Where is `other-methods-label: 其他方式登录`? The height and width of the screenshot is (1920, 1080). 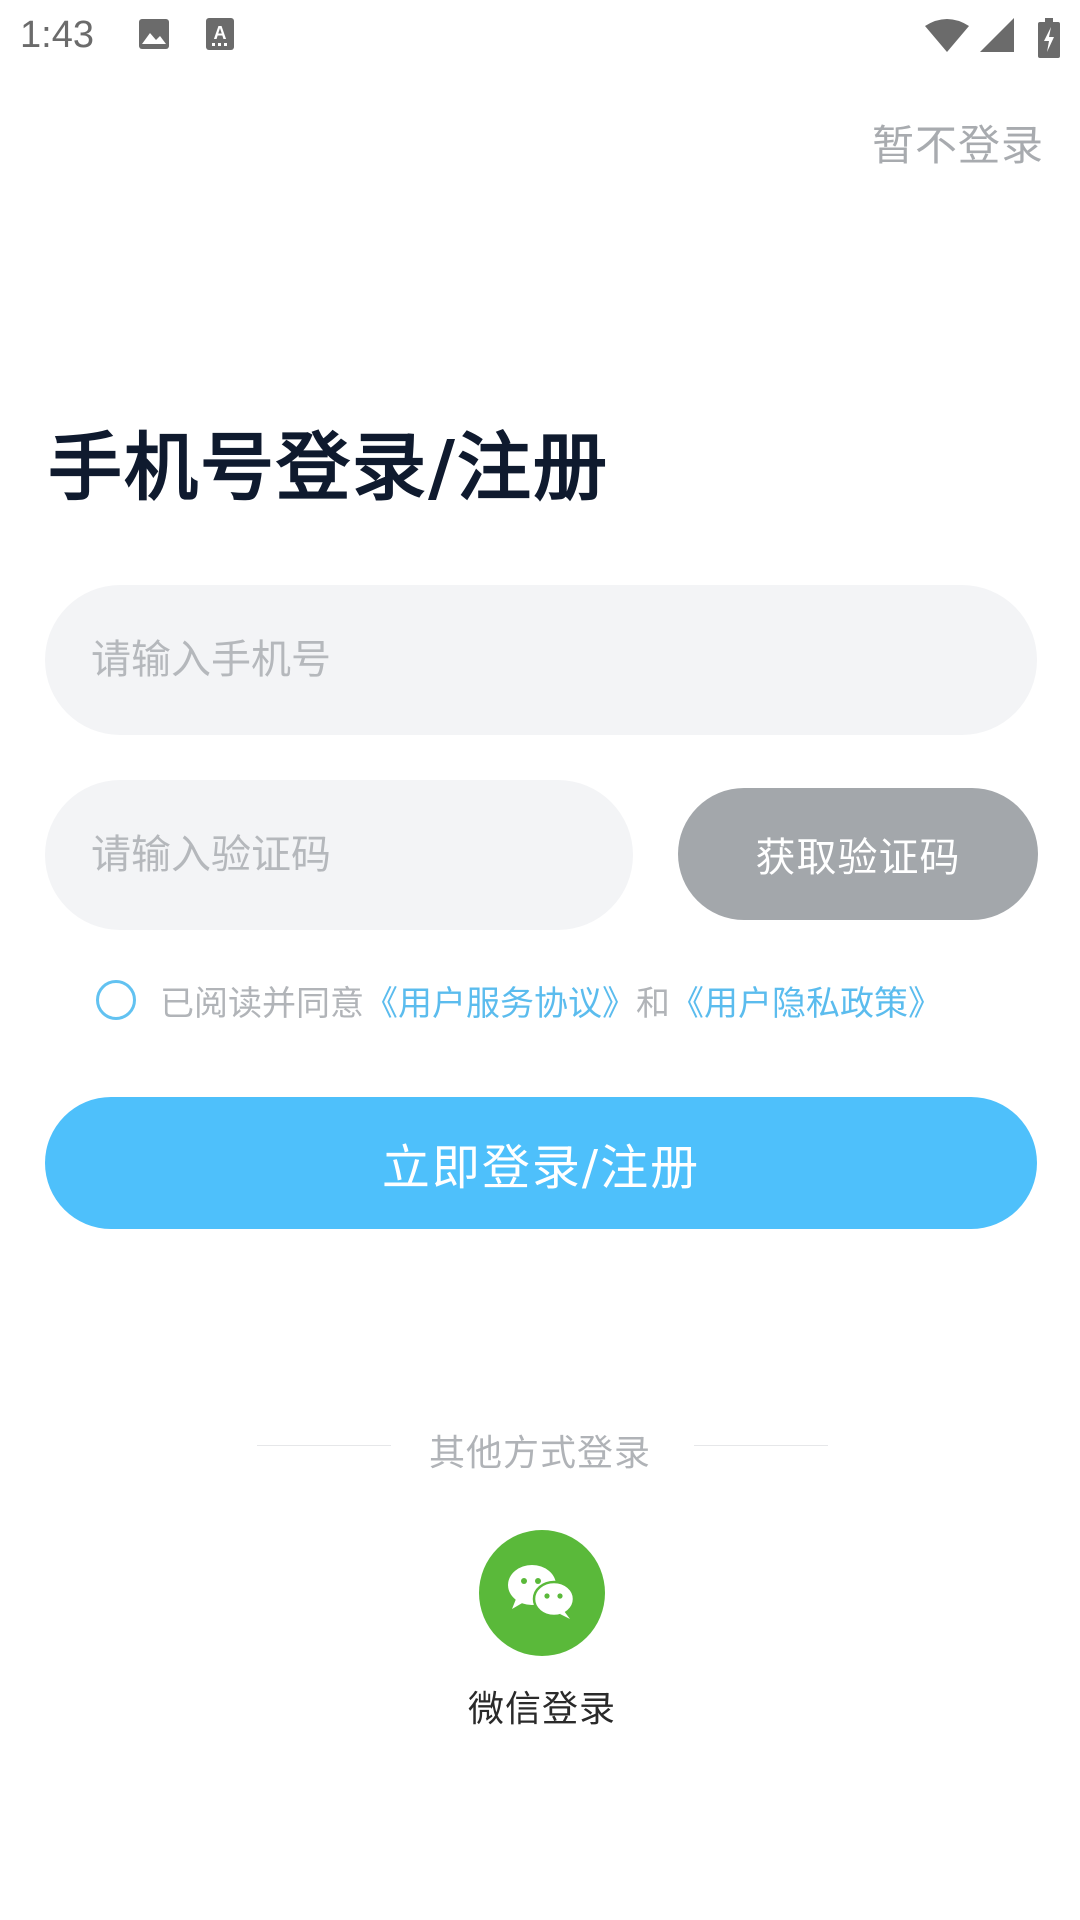
other-methods-label: 其他方式登录 is located at coordinates (539, 1453).